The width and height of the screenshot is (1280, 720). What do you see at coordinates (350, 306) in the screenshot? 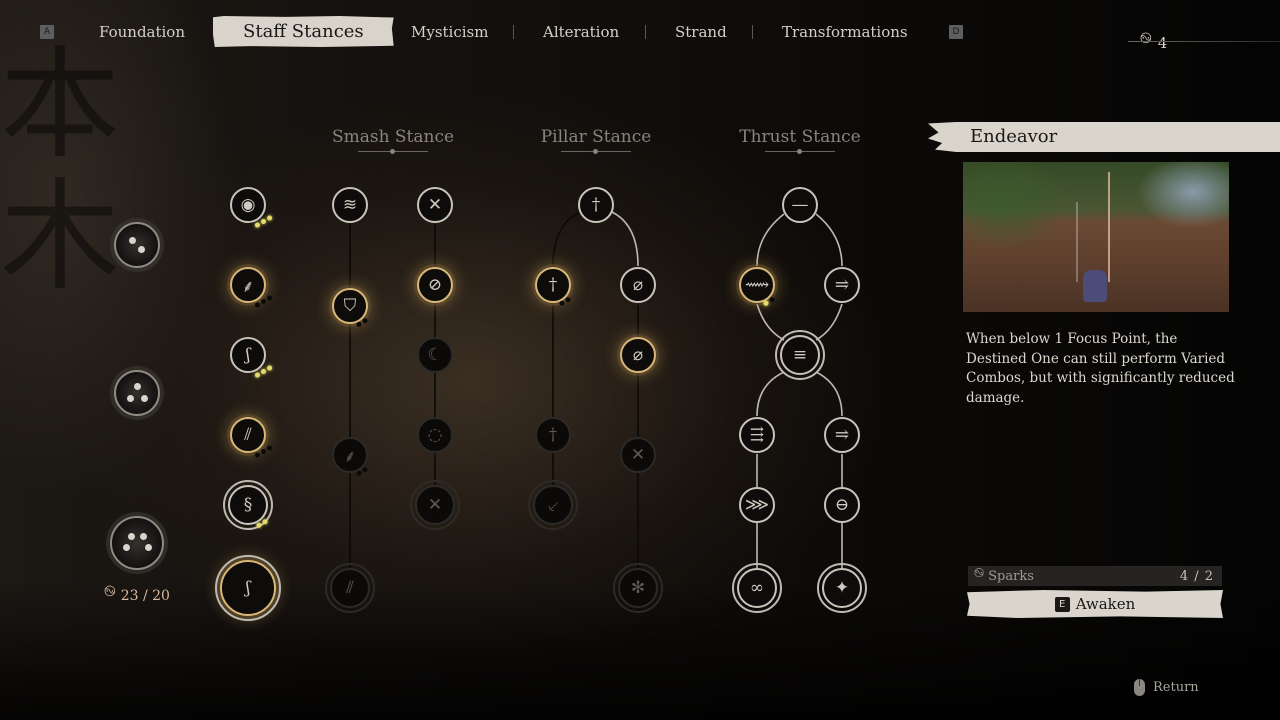
I see `skill-glyph-icon: ⛉` at bounding box center [350, 306].